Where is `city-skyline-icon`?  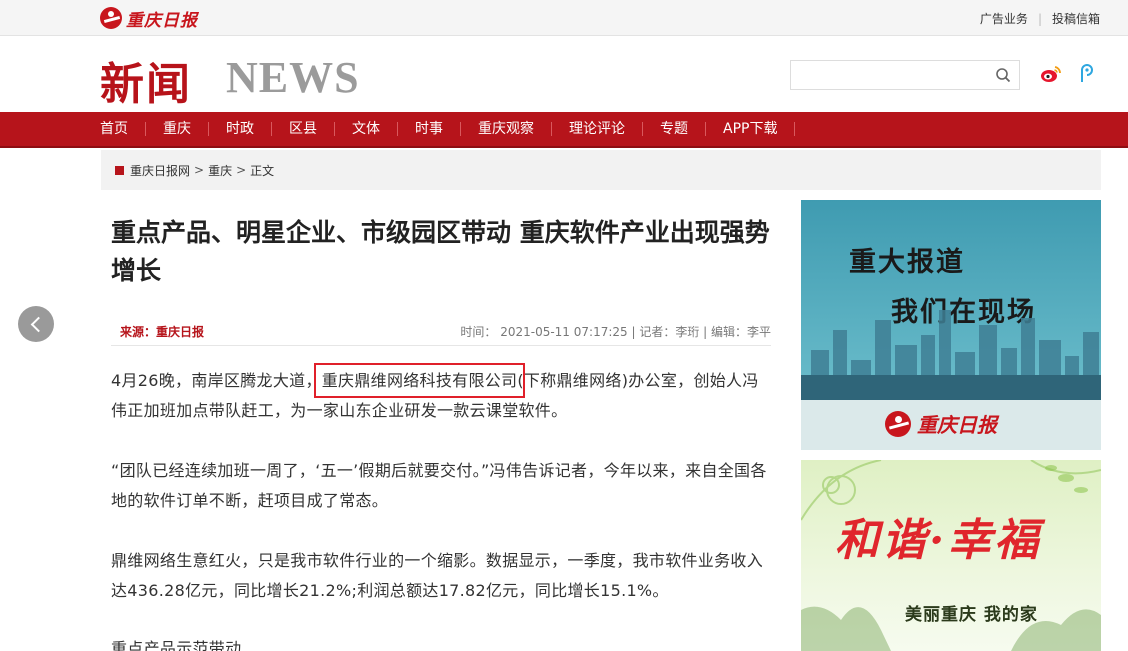 city-skyline-icon is located at coordinates (951, 355).